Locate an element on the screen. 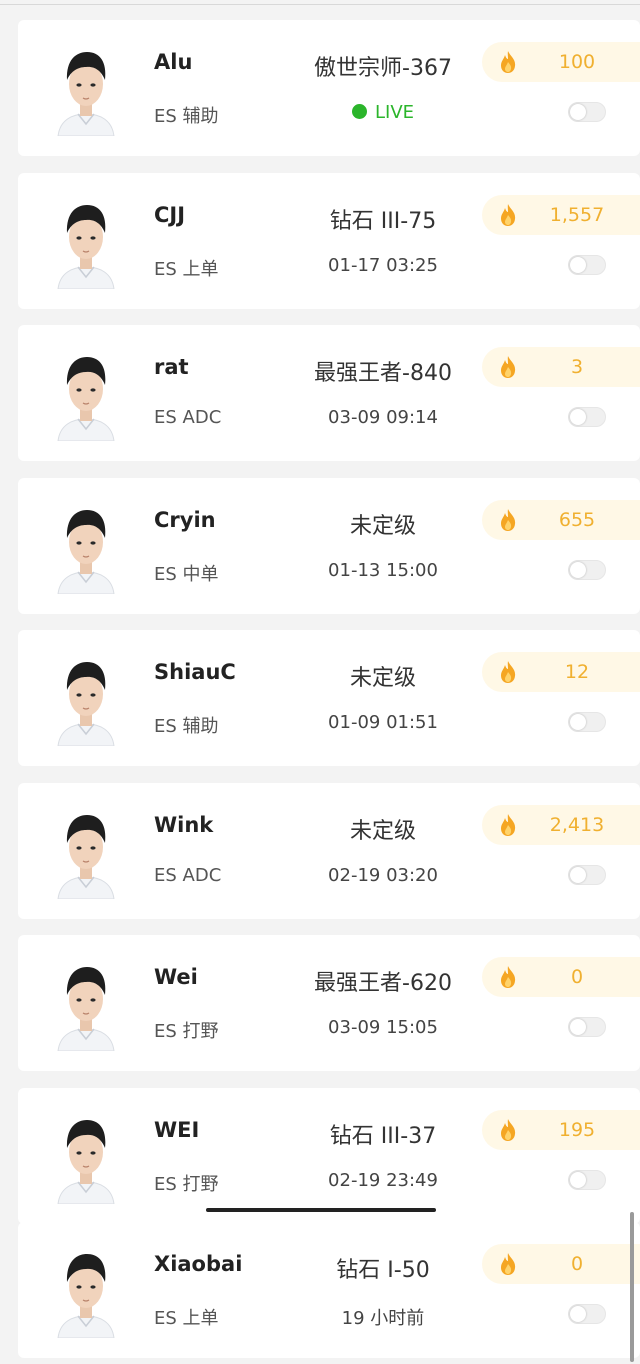 Image resolution: width=640 pixels, height=1364 pixels. scrollbar is located at coordinates (632, 1287).